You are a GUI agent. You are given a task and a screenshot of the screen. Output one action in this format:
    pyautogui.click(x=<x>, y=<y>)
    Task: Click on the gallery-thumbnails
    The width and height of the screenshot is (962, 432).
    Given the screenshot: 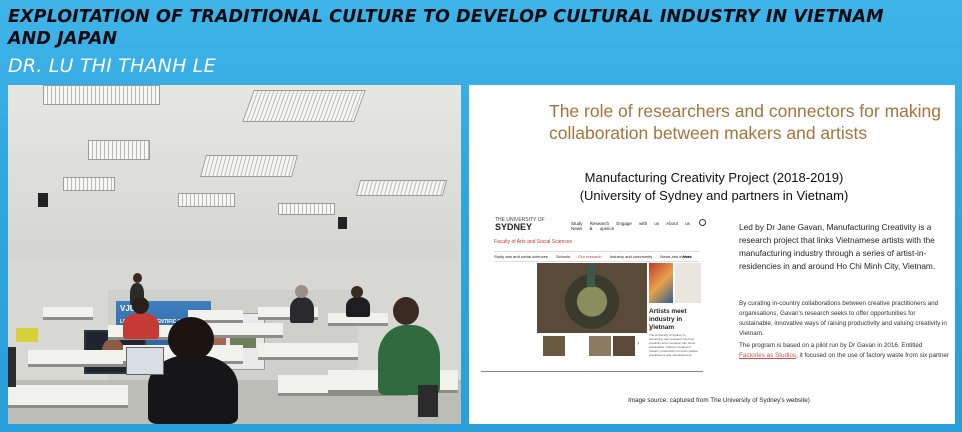 What is the action you would take?
    pyautogui.click(x=592, y=347)
    